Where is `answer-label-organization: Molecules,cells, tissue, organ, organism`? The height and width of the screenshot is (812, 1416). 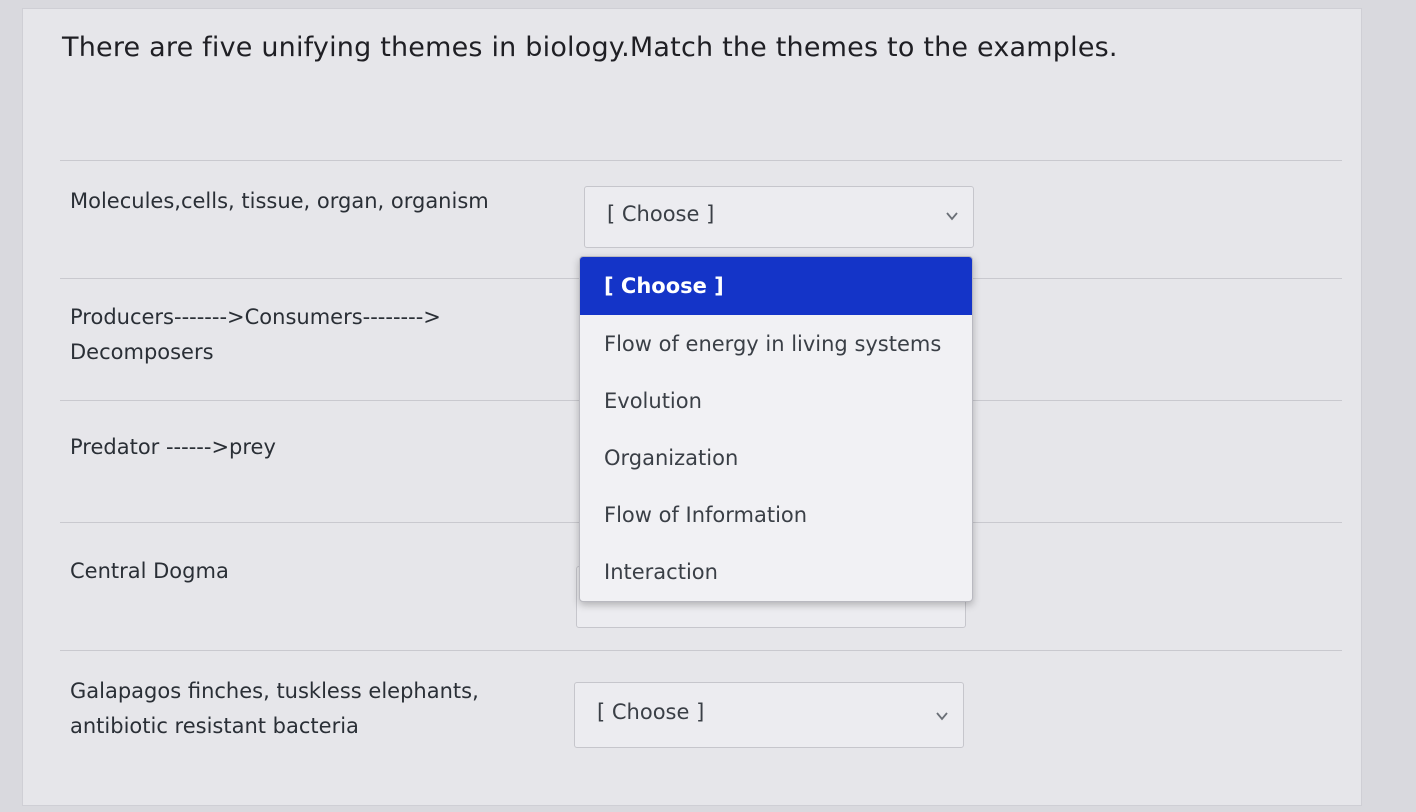
answer-label-organization: Molecules,cells, tissue, organ, organism is located at coordinates (290, 201).